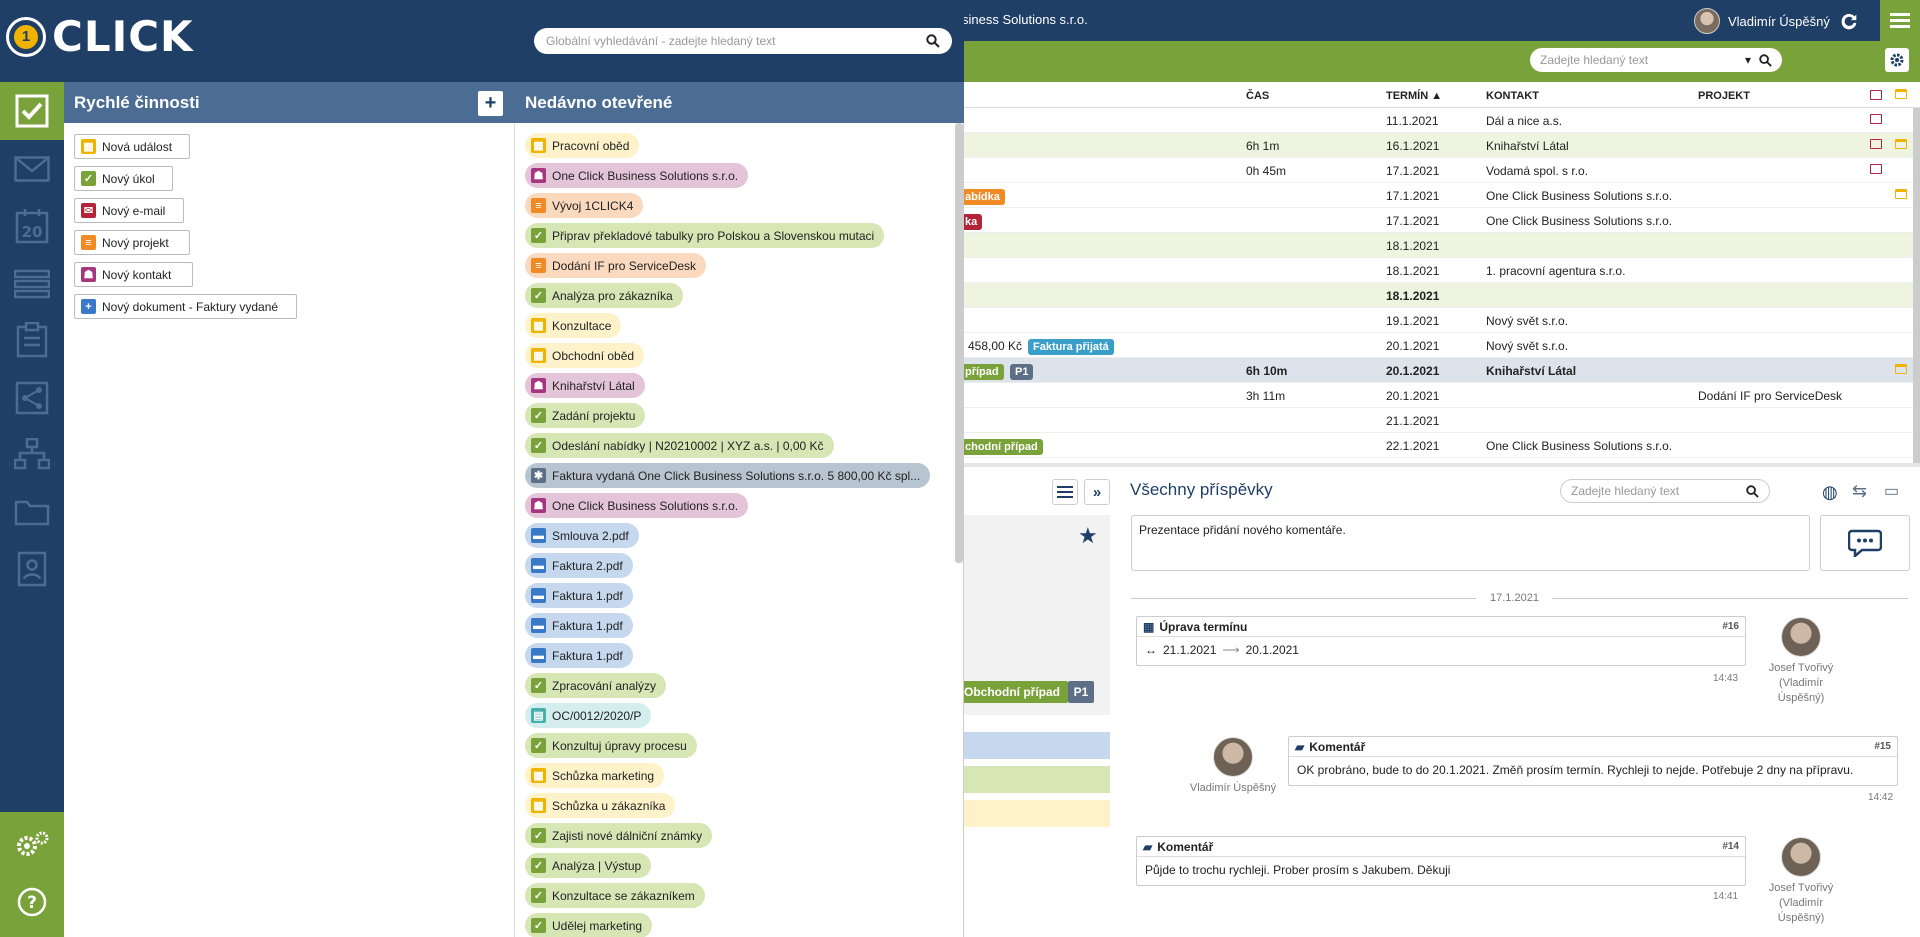 The width and height of the screenshot is (1920, 937). Describe the element at coordinates (1438, 395) in the screenshot. I see `table-row: 3h 11m 20.1.2021 Dodání IF pro ServiceDesk` at that location.